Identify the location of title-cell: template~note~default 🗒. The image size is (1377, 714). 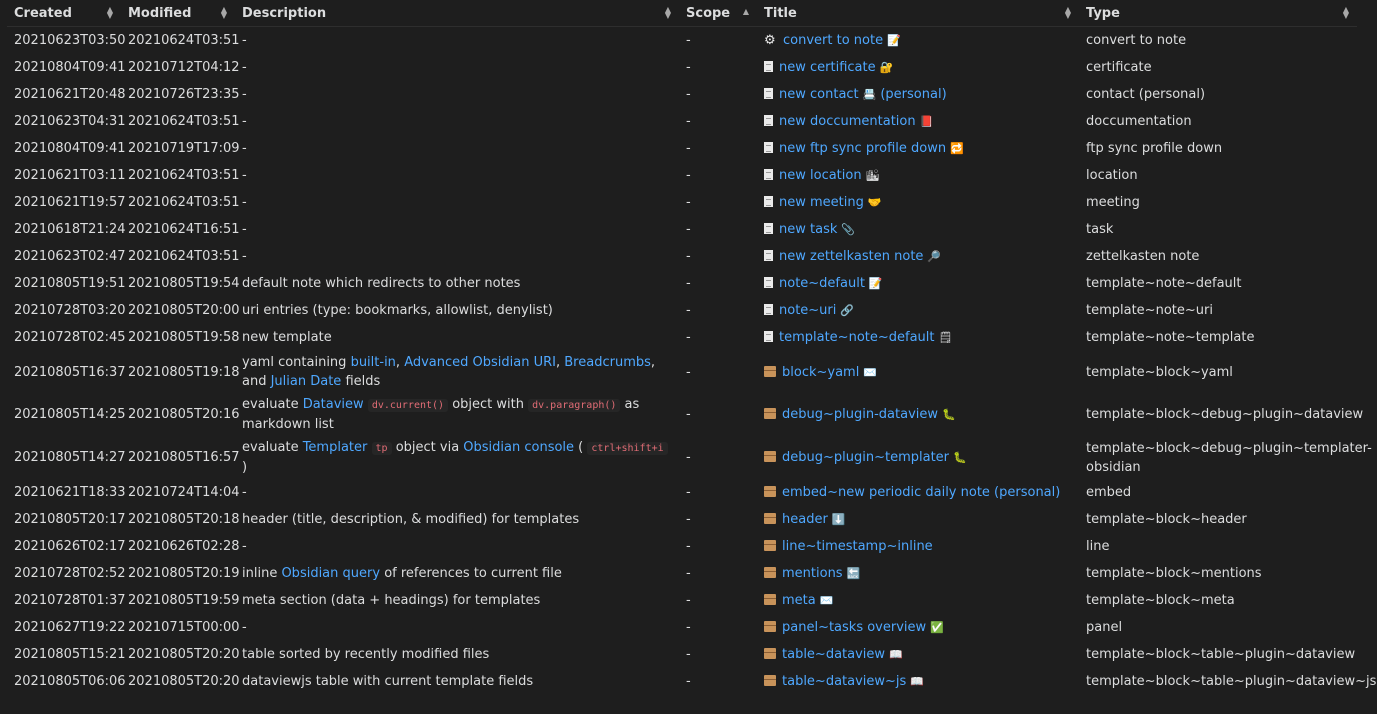
(918, 337).